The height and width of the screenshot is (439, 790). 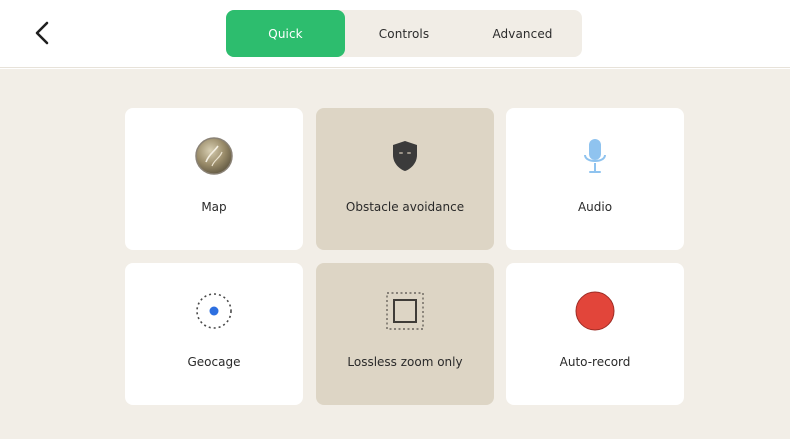 I want to click on tab-advanced: Advanced, so click(x=522, y=33).